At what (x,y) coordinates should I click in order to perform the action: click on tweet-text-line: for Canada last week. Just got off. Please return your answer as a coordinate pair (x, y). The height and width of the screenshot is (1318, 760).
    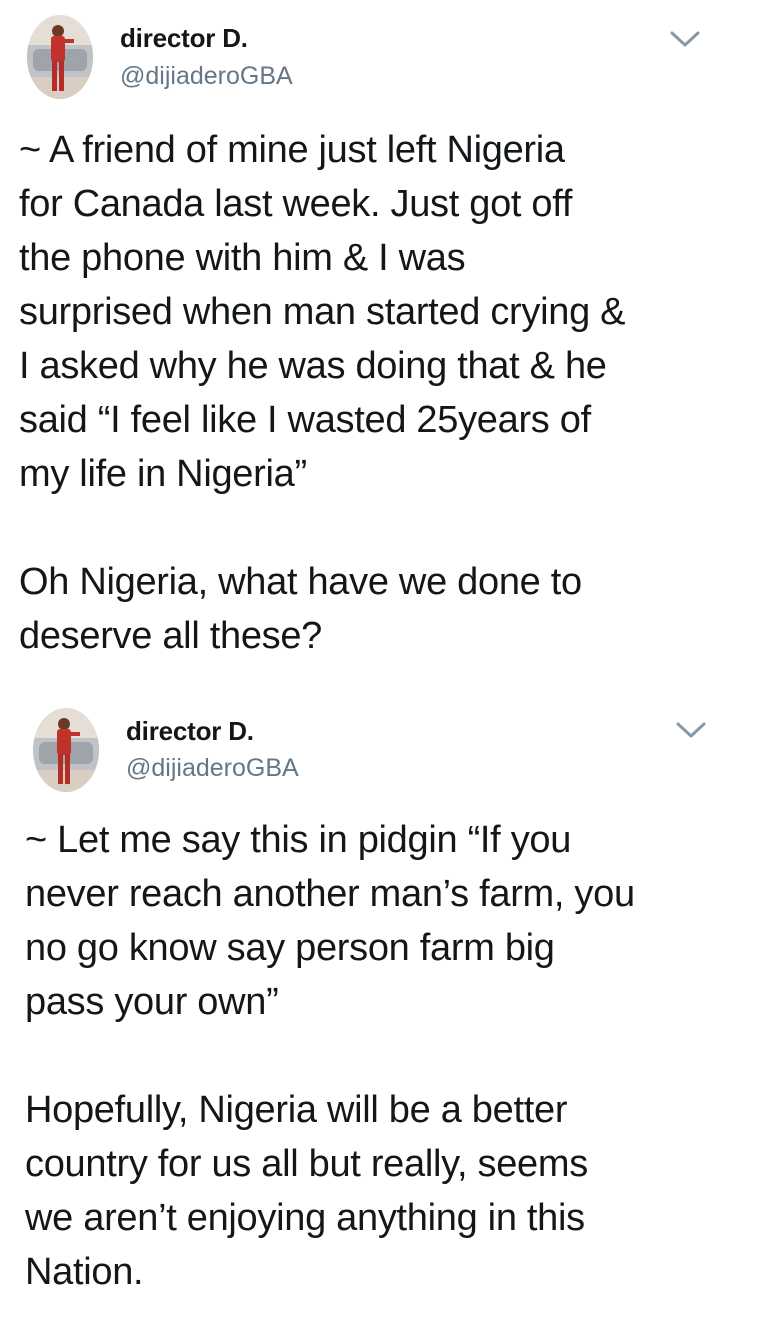
    Looking at the image, I should click on (296, 204).